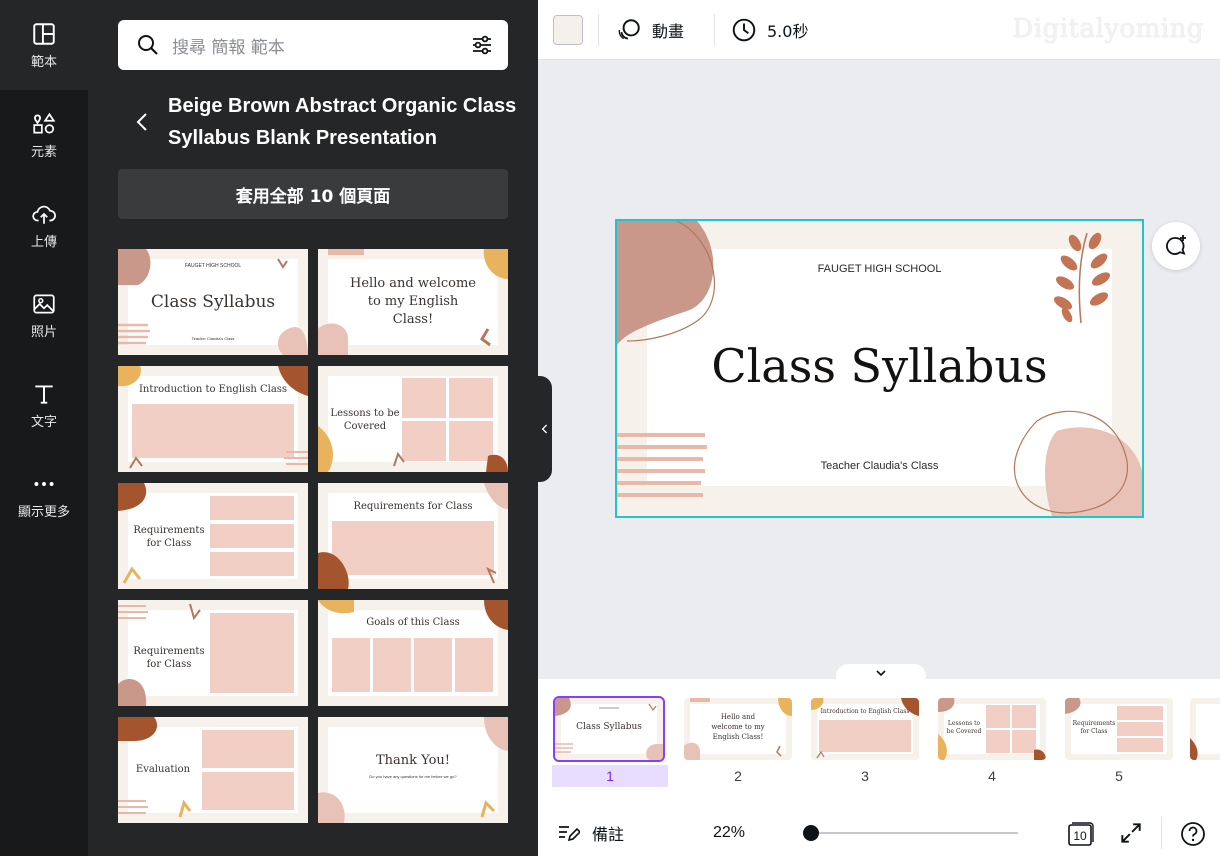 The image size is (1220, 856). I want to click on rail-item-templates: 範本, so click(44, 45).